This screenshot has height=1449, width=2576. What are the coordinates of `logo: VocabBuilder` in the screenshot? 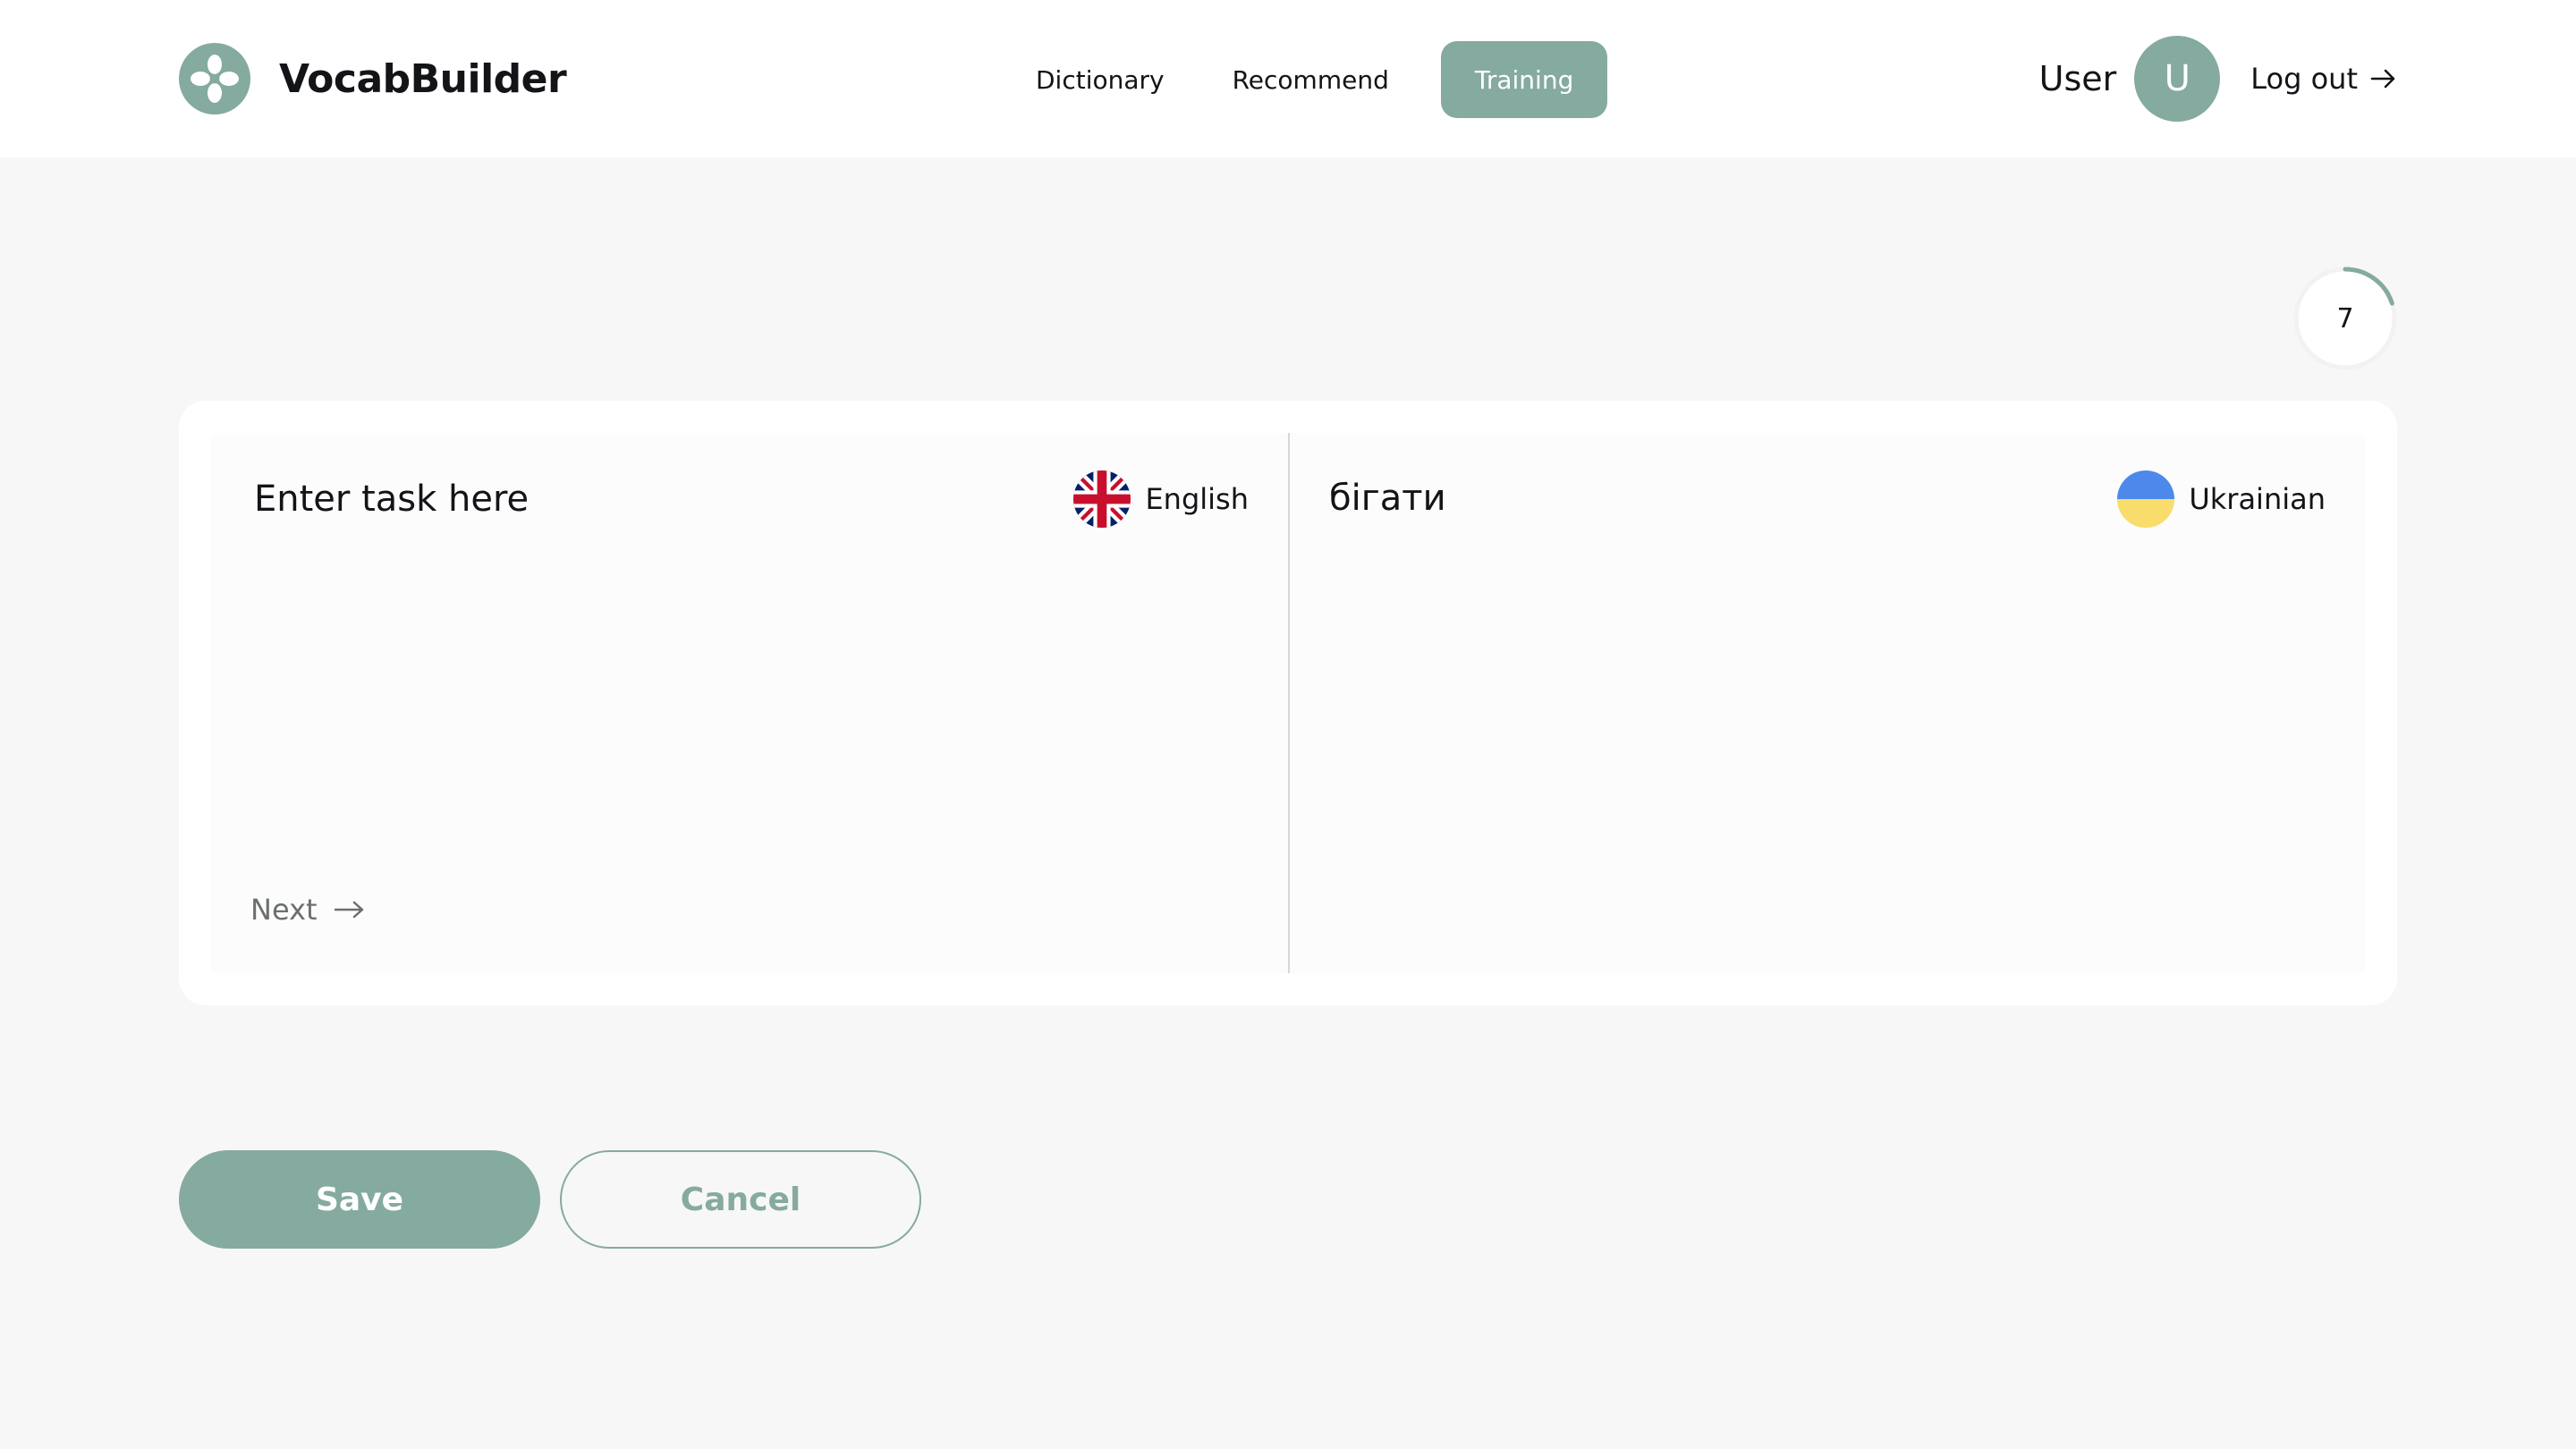 It's located at (373, 78).